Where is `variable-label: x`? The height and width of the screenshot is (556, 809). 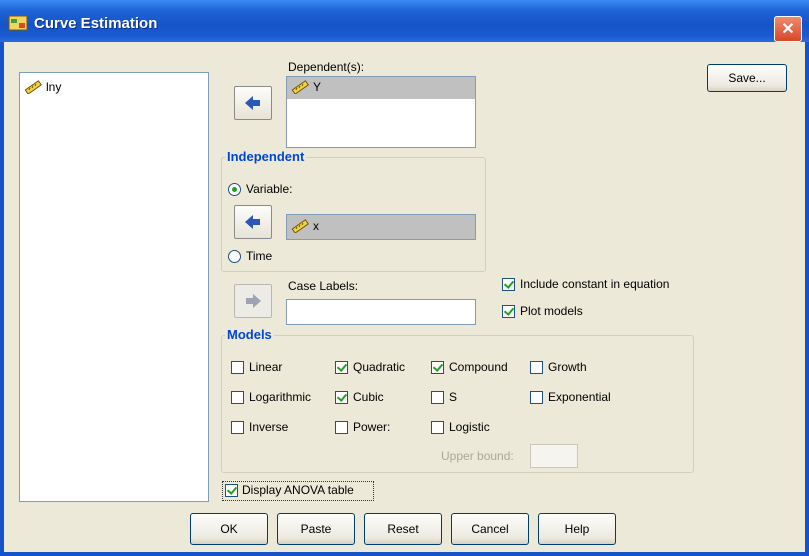
variable-label: x is located at coordinates (316, 226).